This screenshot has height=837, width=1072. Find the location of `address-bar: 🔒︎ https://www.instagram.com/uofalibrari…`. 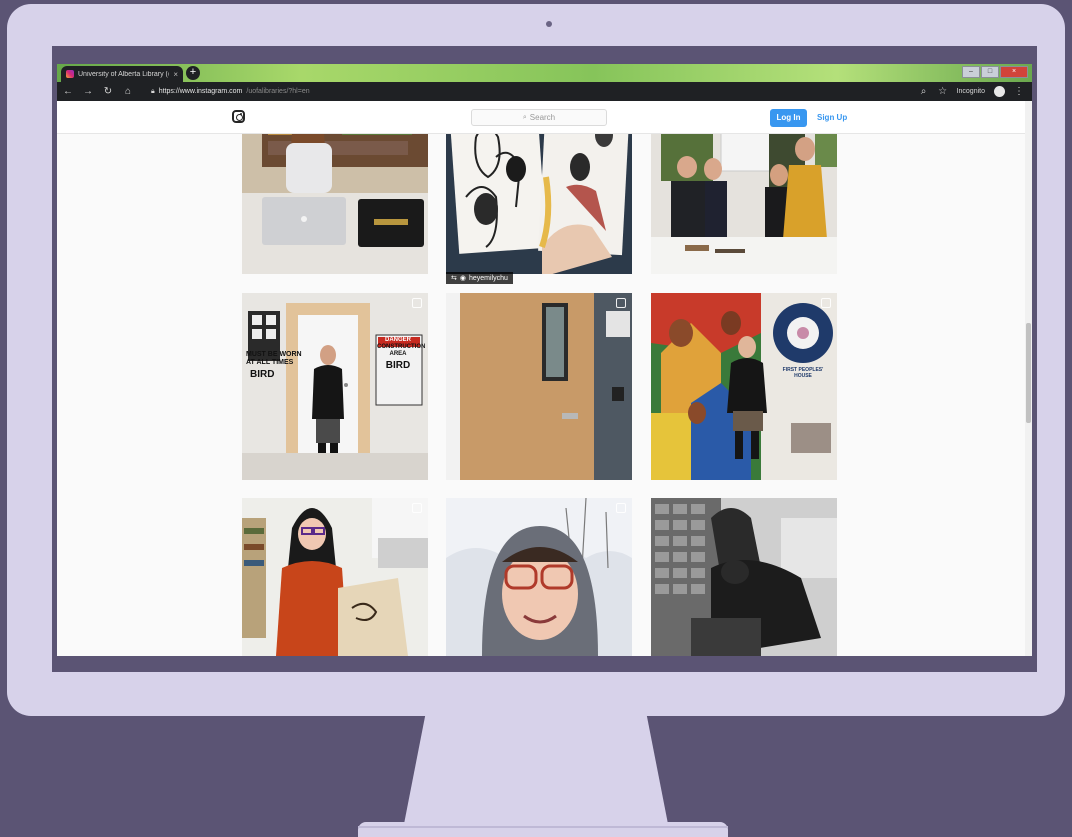

address-bar: 🔒︎ https://www.instagram.com/uofalibrari… is located at coordinates (230, 92).